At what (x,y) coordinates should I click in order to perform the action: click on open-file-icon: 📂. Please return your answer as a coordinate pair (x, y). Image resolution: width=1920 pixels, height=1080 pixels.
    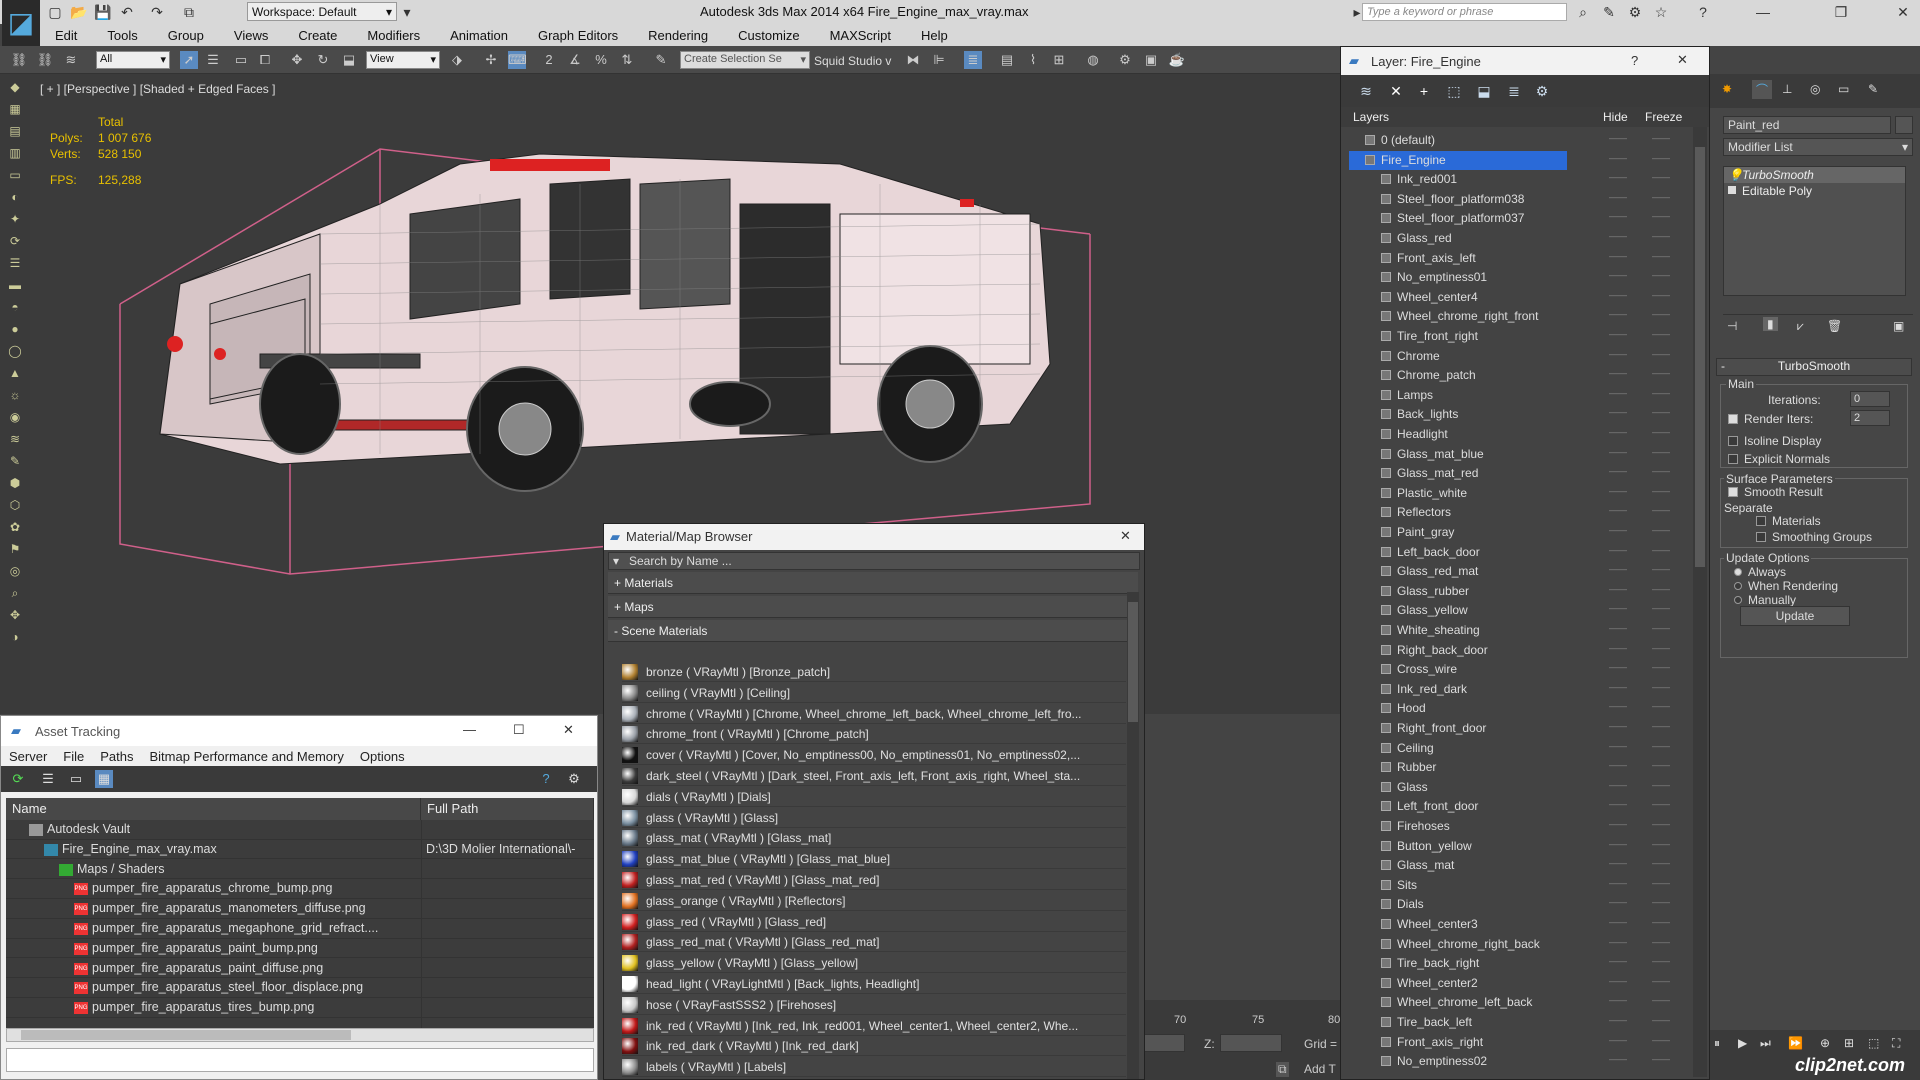
    Looking at the image, I should click on (79, 12).